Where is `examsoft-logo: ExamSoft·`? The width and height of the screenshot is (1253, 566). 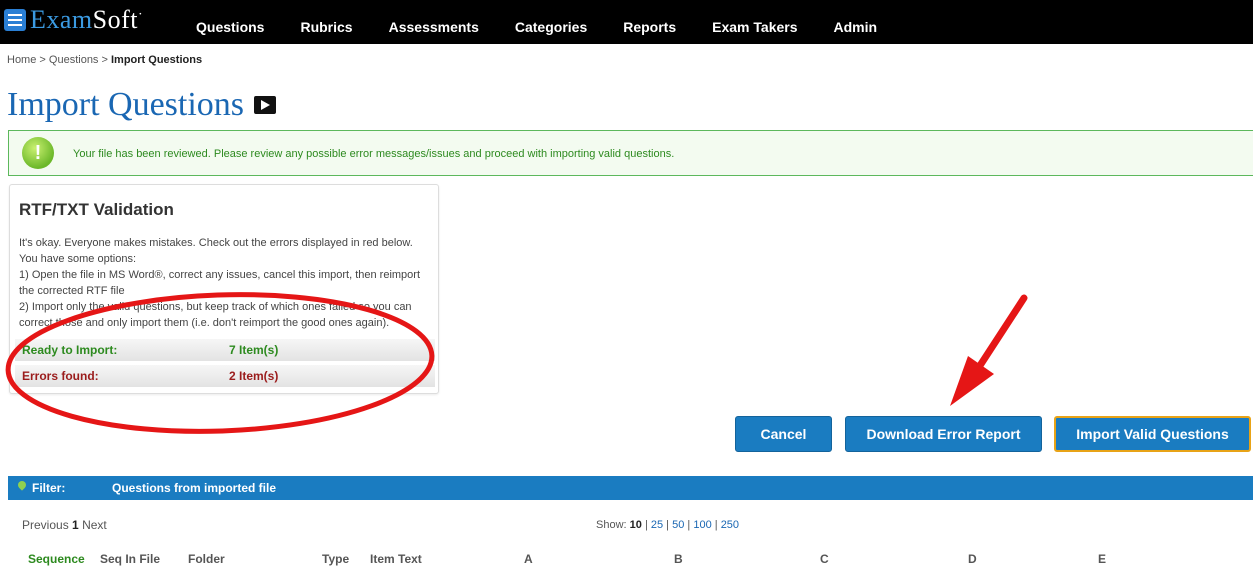
examsoft-logo: ExamSoft· is located at coordinates (73, 20).